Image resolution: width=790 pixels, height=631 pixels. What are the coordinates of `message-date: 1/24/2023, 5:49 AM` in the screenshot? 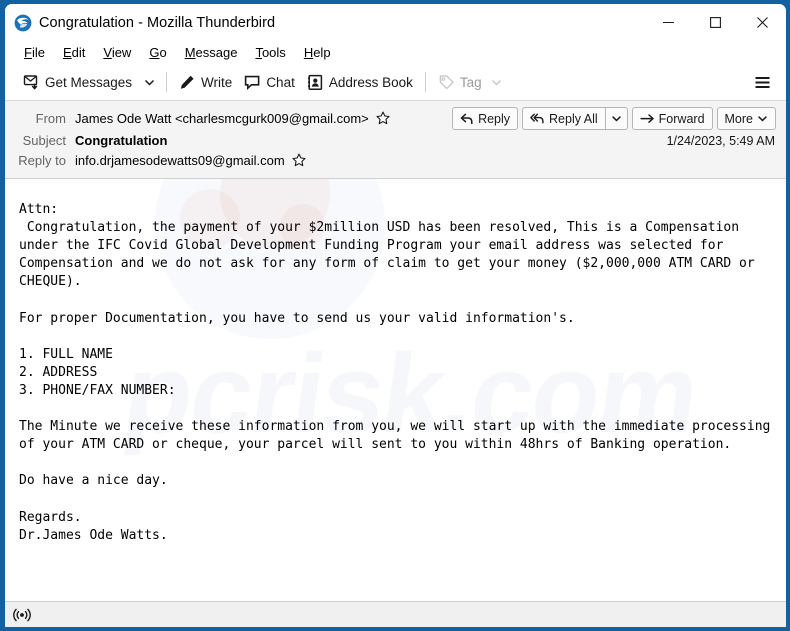 It's located at (720, 141).